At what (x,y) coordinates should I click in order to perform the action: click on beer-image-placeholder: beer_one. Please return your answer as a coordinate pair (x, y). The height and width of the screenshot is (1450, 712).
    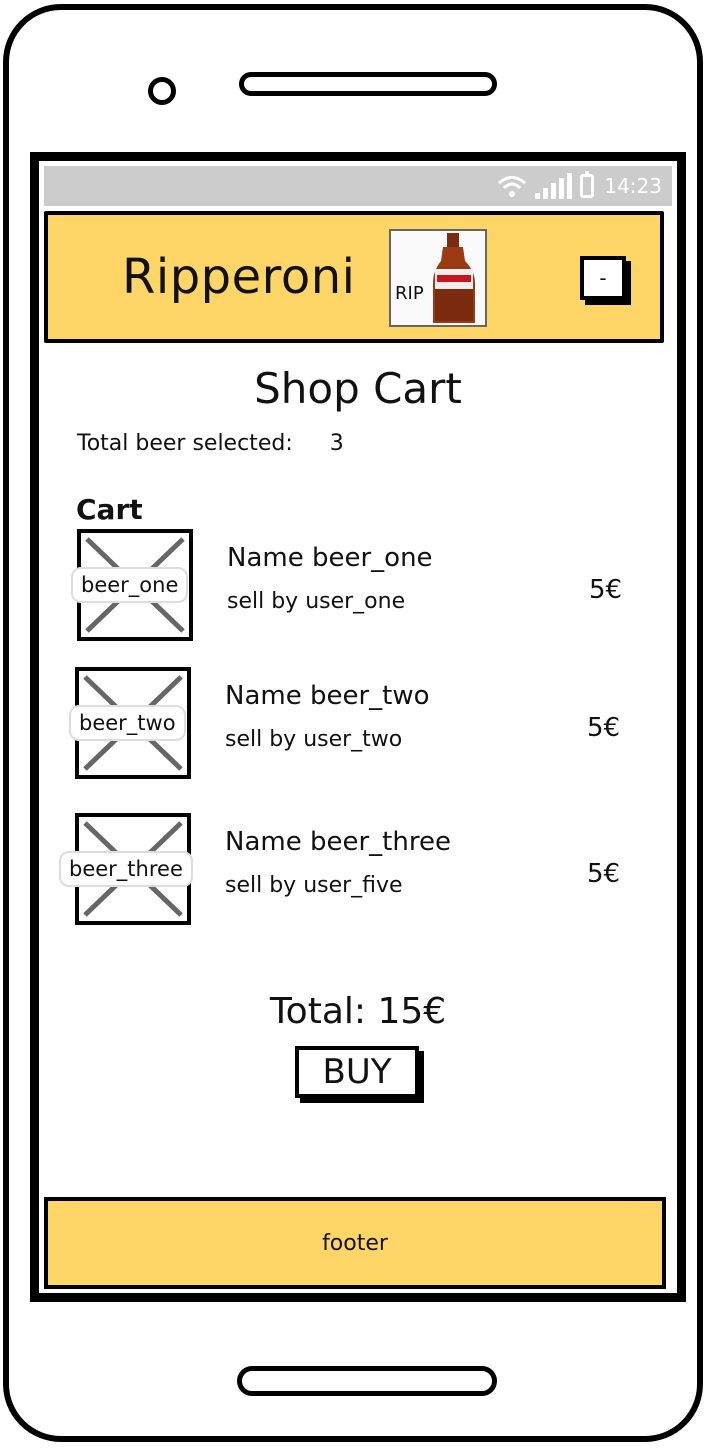
    Looking at the image, I should click on (132, 585).